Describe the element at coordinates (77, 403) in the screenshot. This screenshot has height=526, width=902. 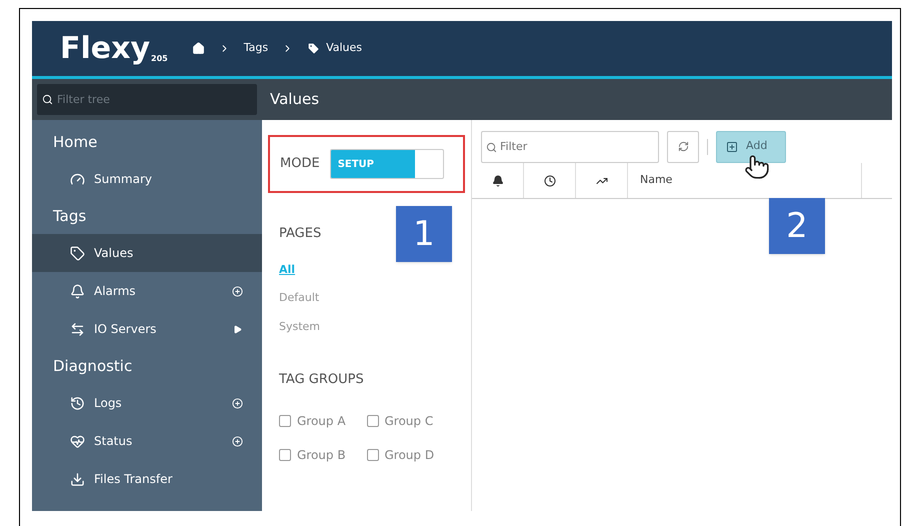
I see `history-icon` at that location.